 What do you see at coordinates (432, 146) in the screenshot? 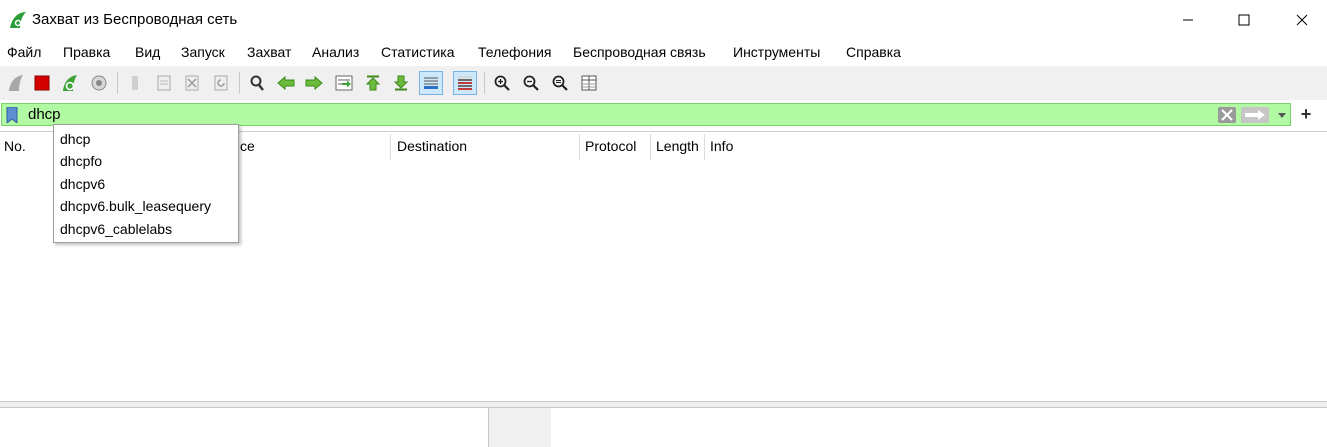
I see `column-header-destination: Destination` at bounding box center [432, 146].